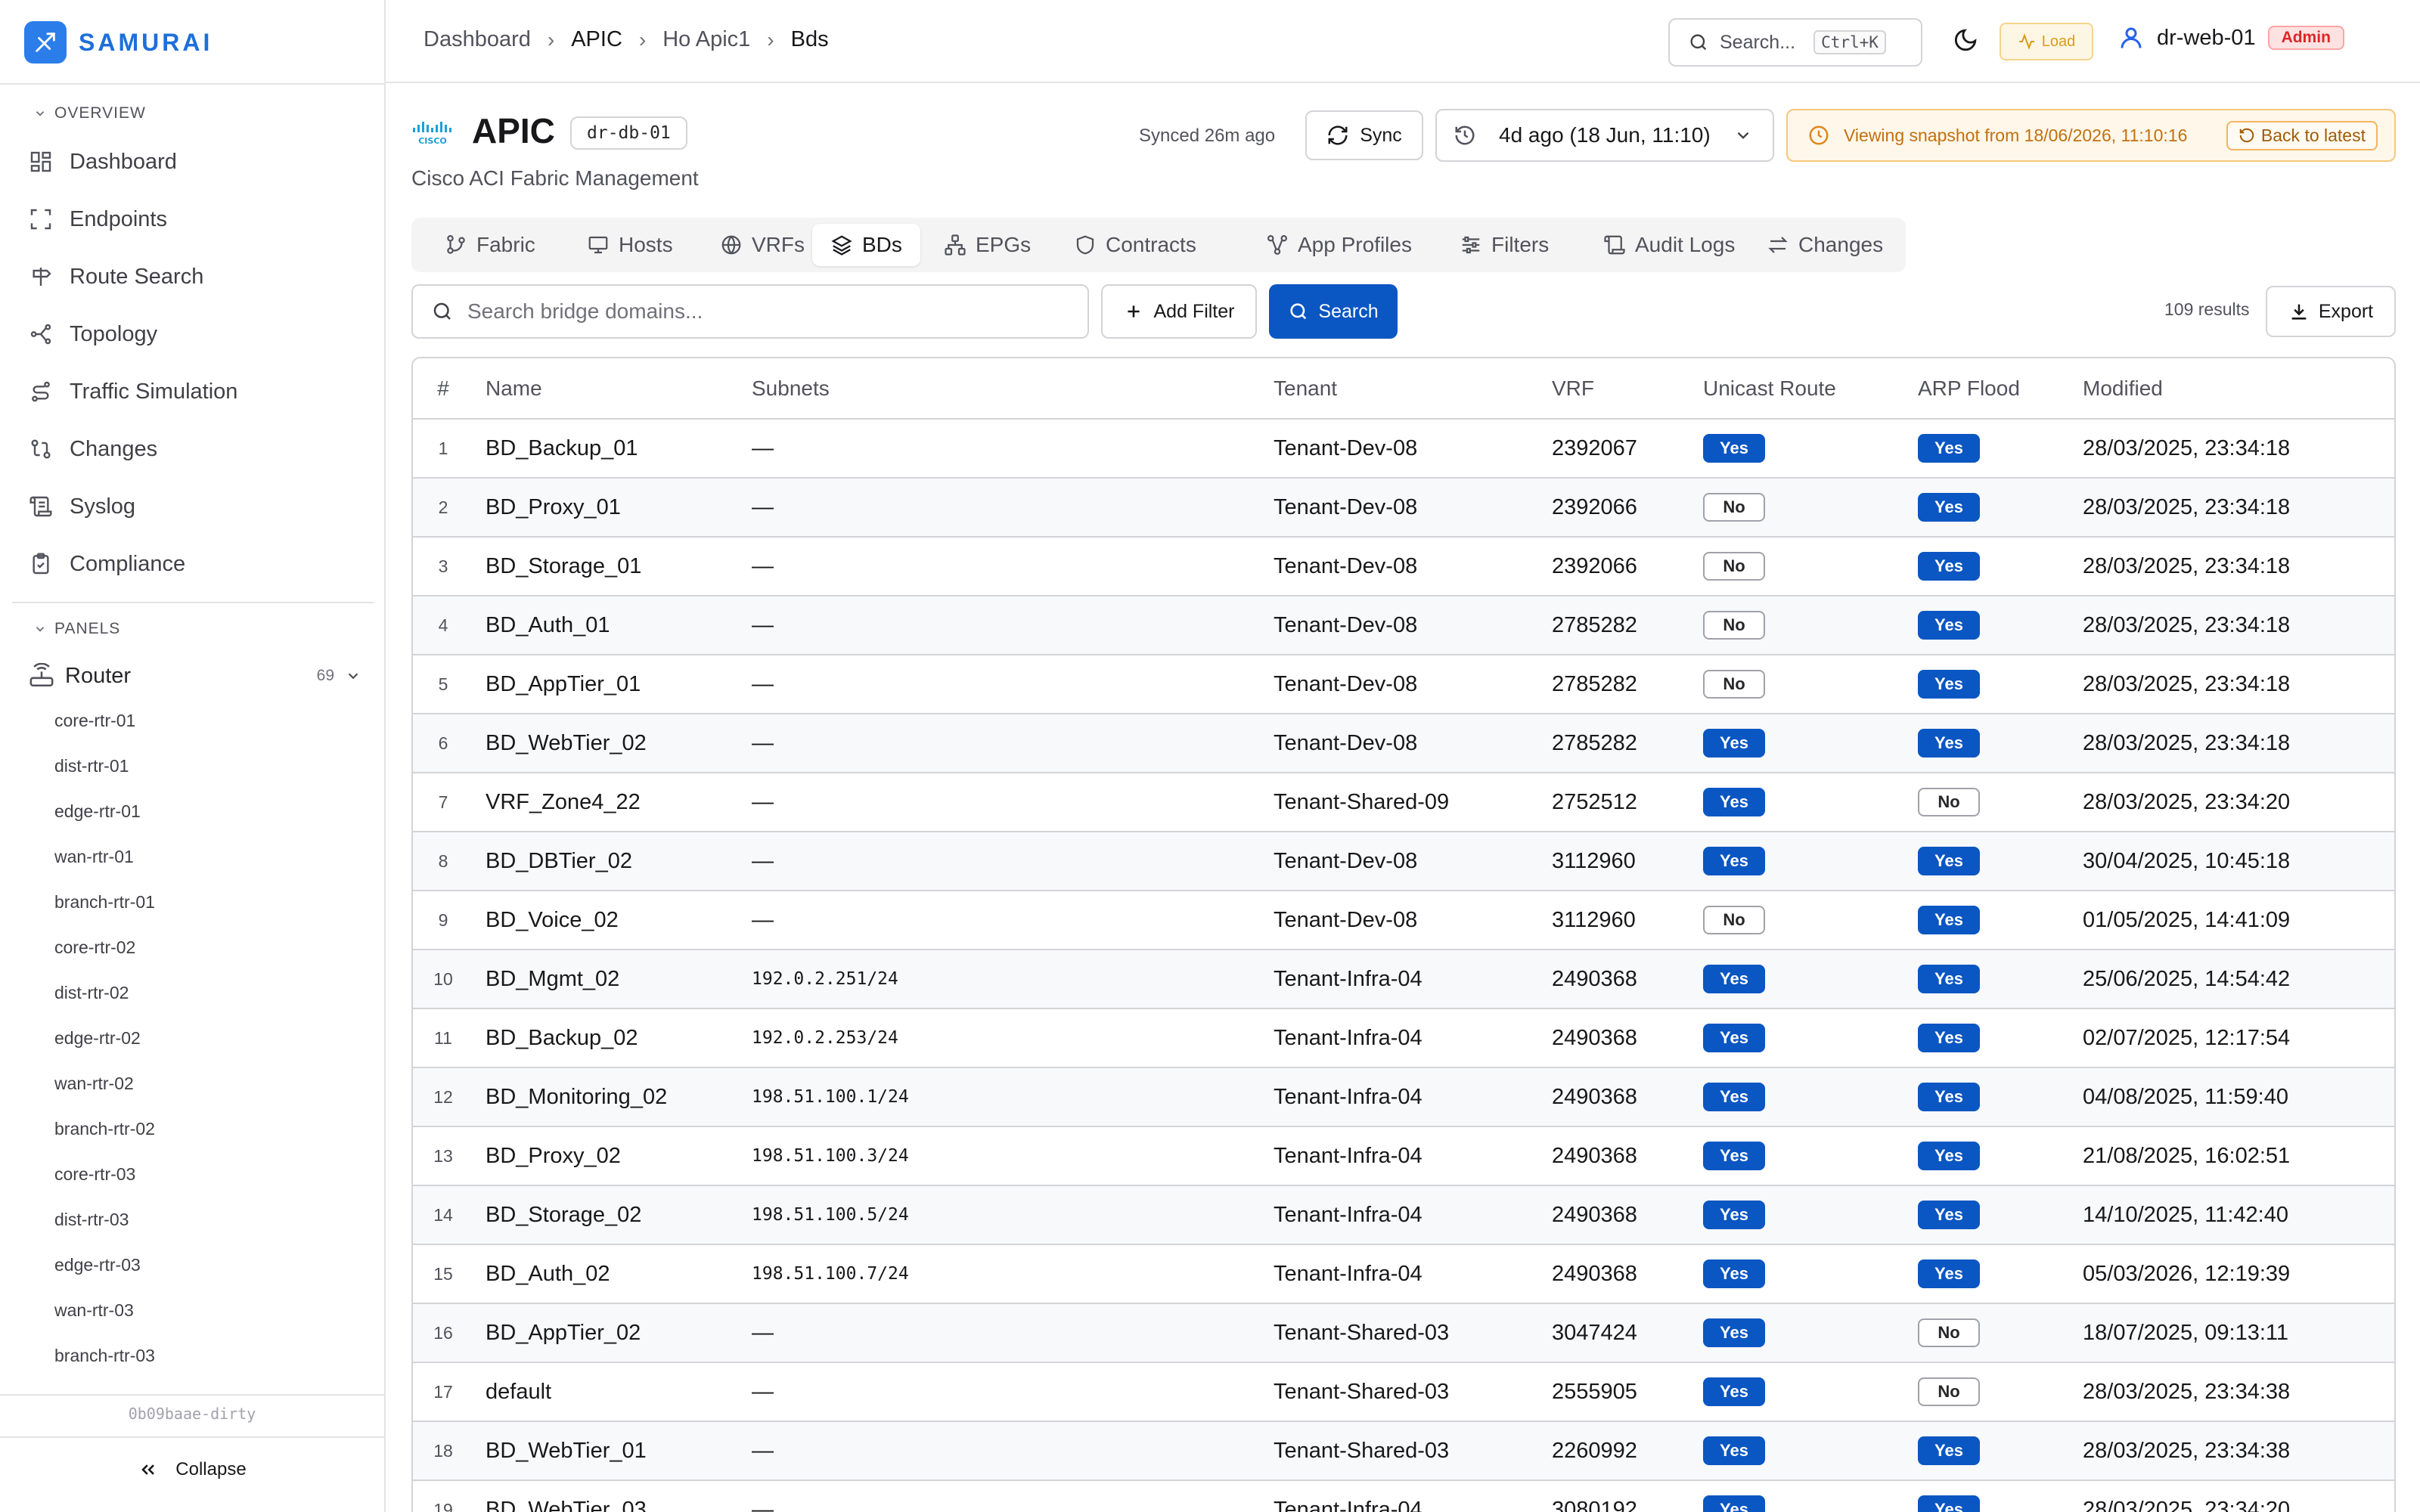  Describe the element at coordinates (2000, 1215) in the screenshot. I see `cell-arp-flood: Yes` at that location.